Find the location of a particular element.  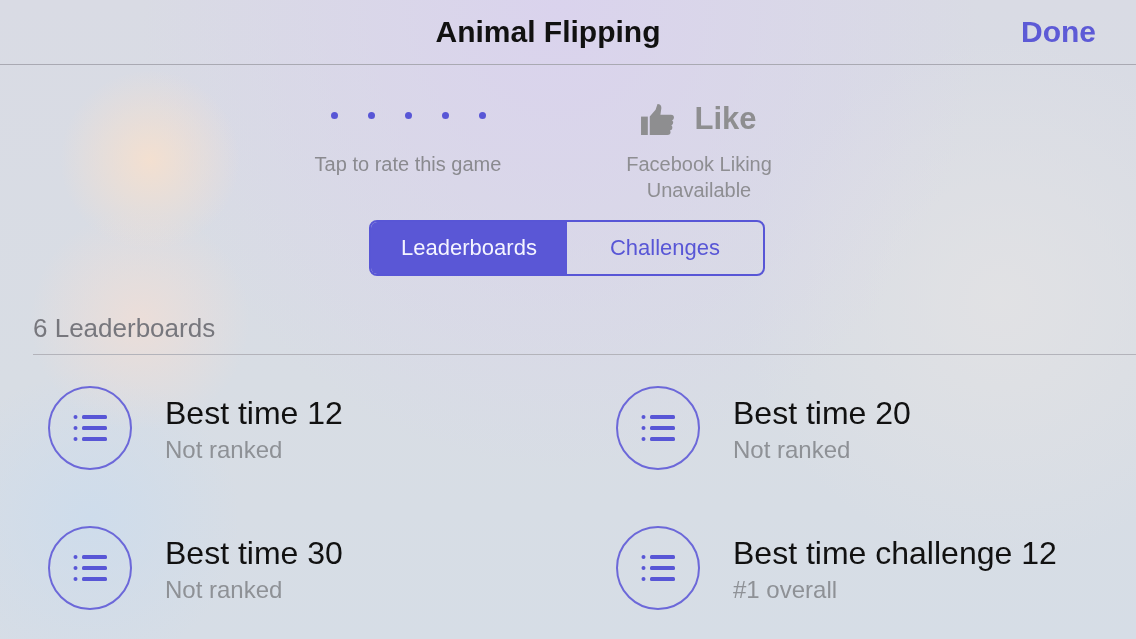

section-title: 6 Leaderboards is located at coordinates (124, 328).